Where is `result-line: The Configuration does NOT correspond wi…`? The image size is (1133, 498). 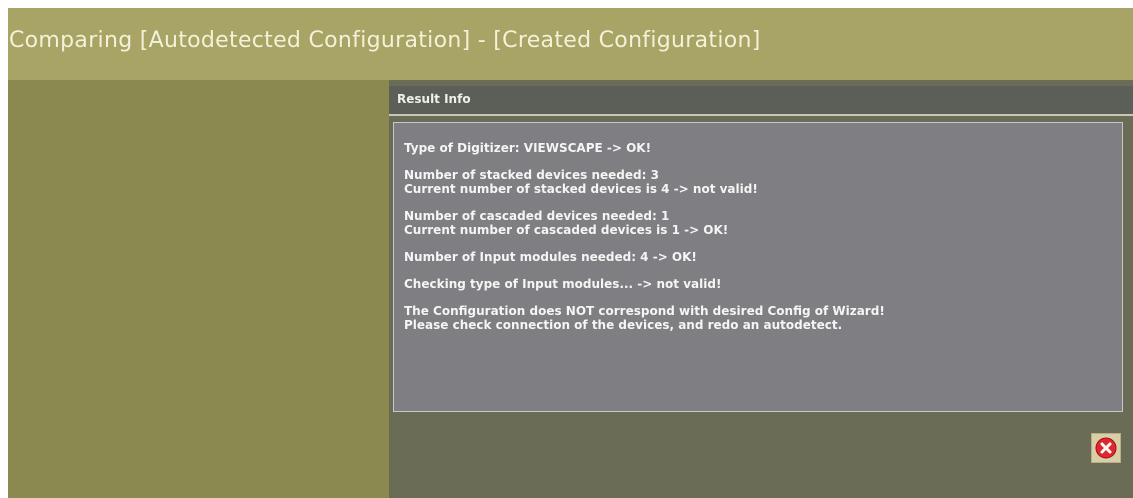
result-line: The Configuration does NOT correspond wi… is located at coordinates (644, 311).